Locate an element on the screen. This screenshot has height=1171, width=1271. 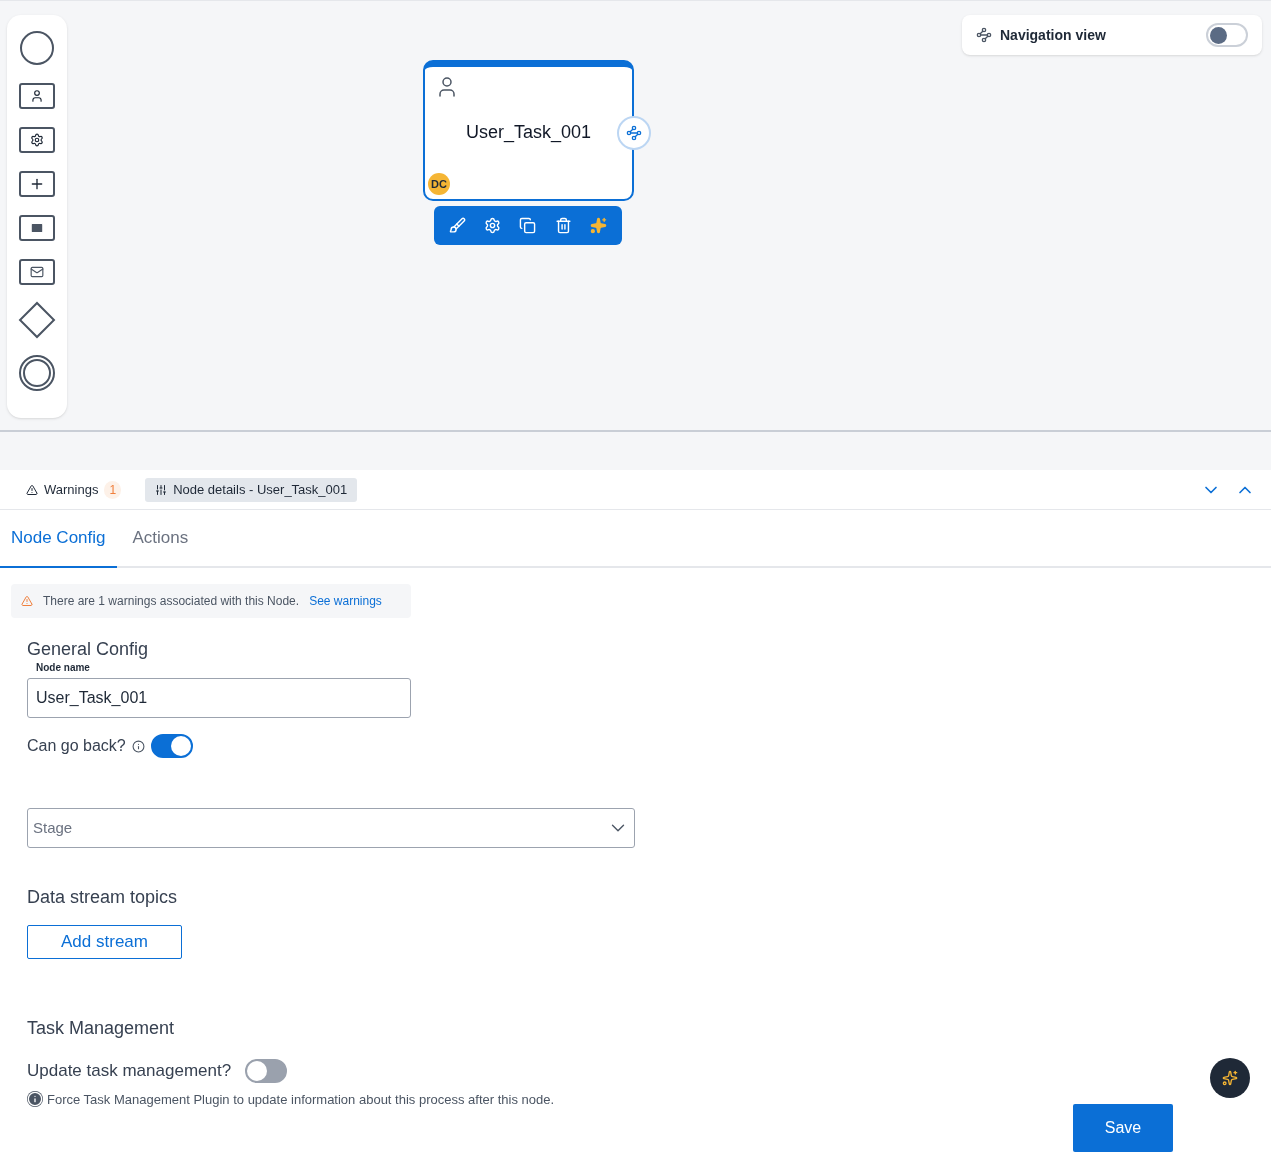
route-icon is located at coordinates (984, 35).